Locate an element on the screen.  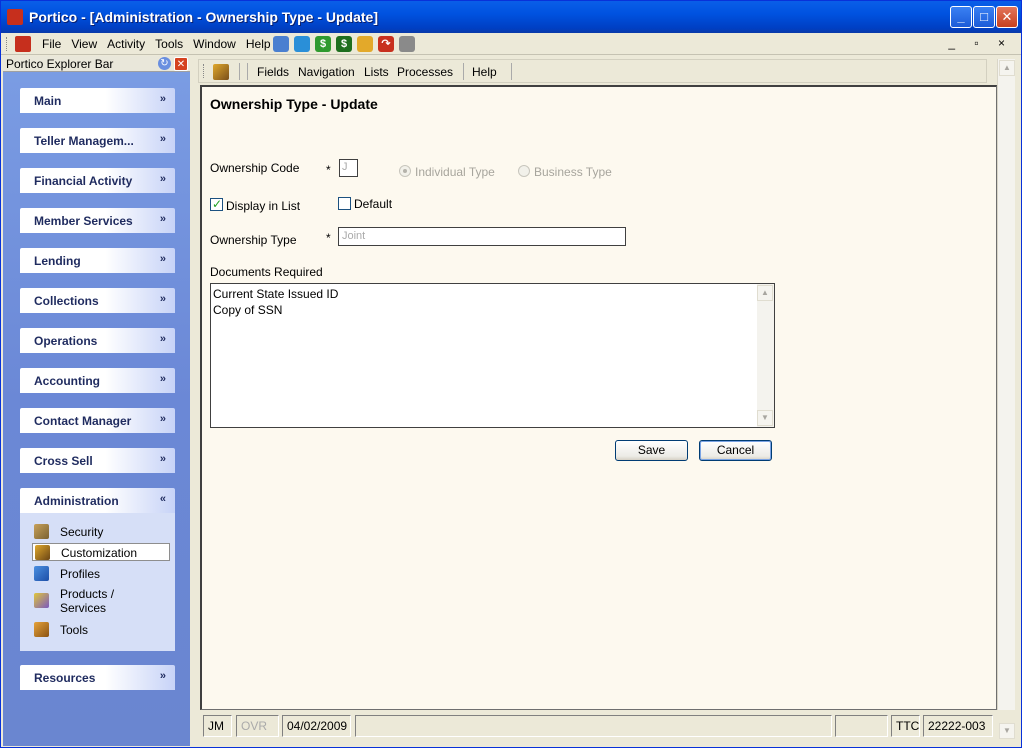
group-cross-sell: Cross Sell » is located at coordinates (97, 460).